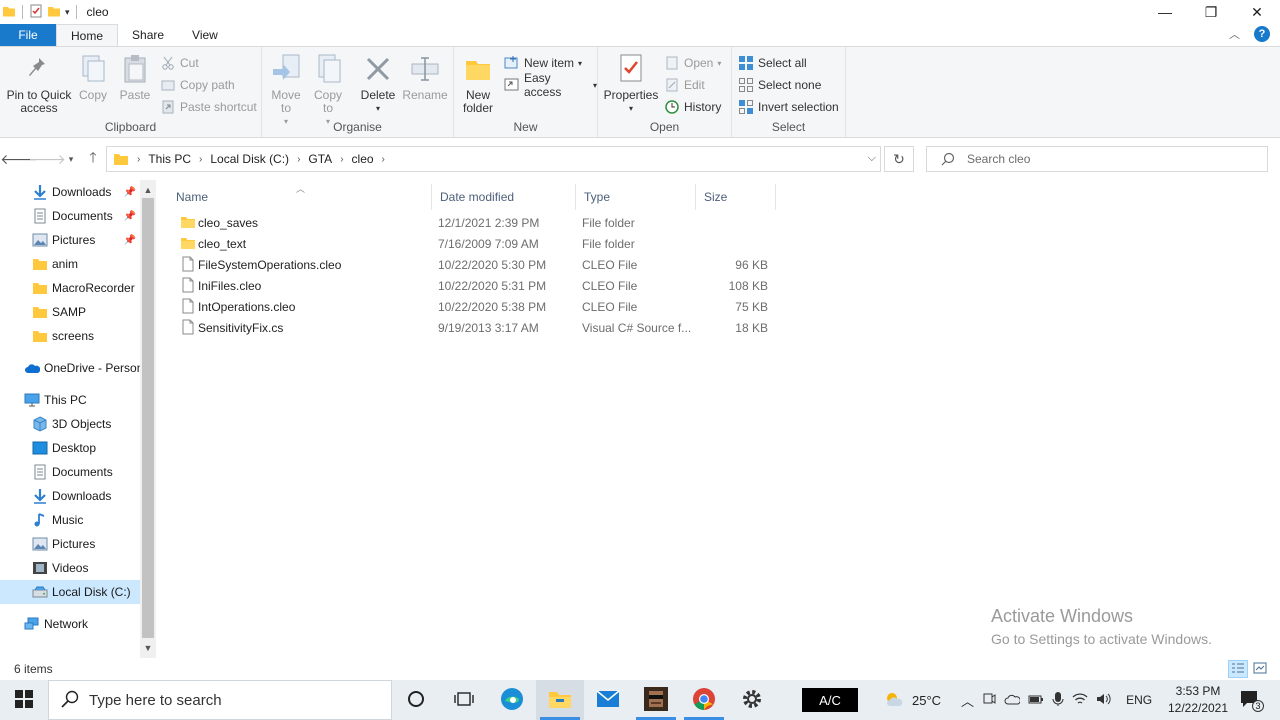  What do you see at coordinates (543, 63) in the screenshot?
I see `new-item-button: New item ▾` at bounding box center [543, 63].